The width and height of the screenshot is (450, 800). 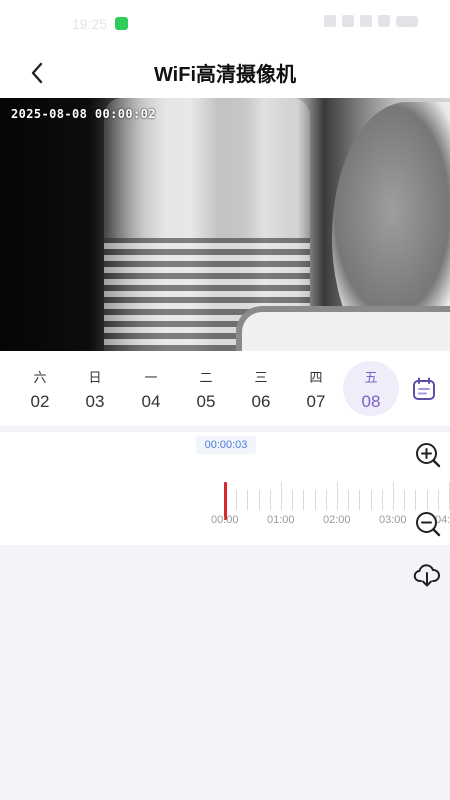 What do you see at coordinates (261, 401) in the screenshot?
I see `date-number: 06` at bounding box center [261, 401].